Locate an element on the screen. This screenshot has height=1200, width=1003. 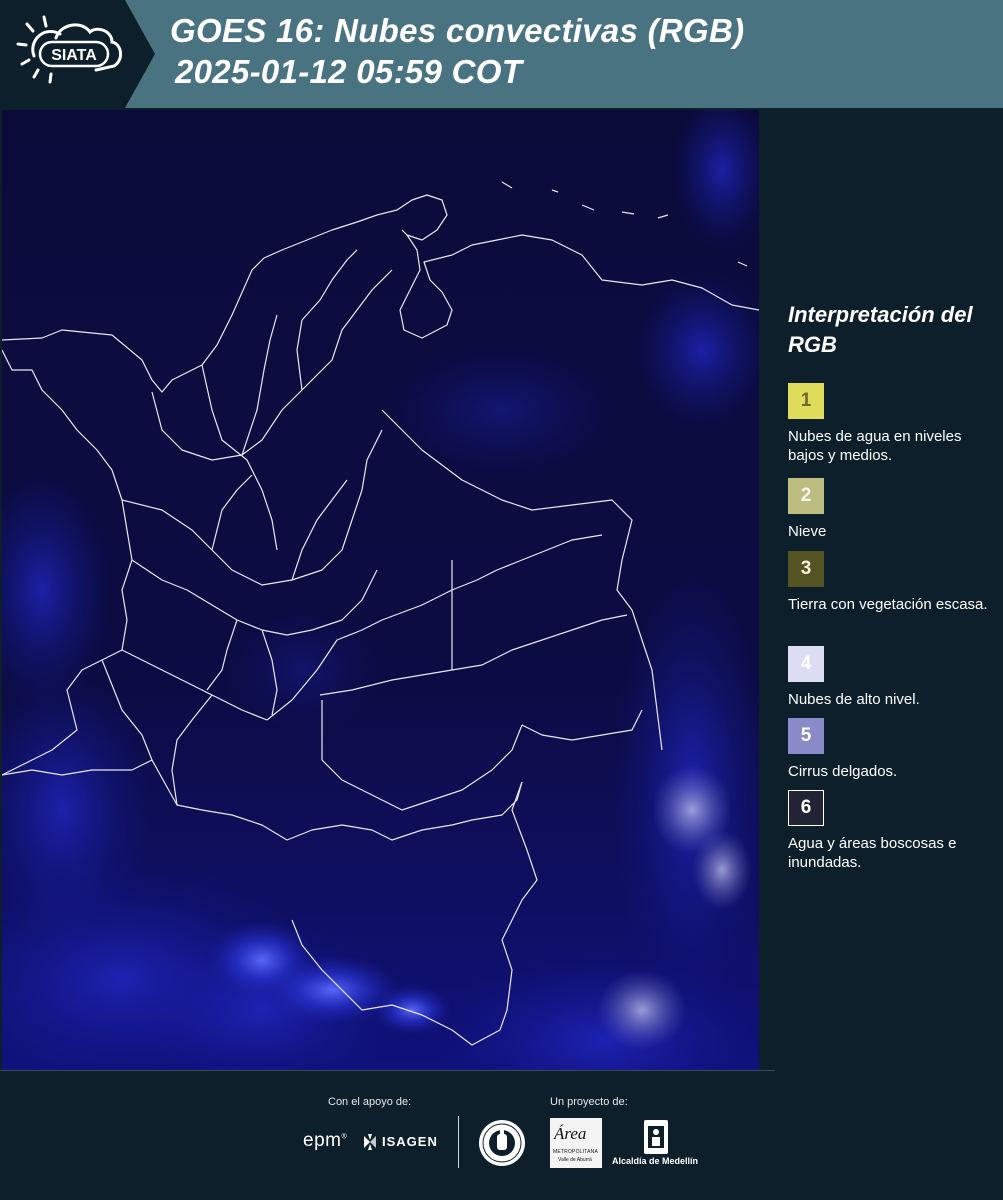
legend-swatch-6: 6 is located at coordinates (806, 808).